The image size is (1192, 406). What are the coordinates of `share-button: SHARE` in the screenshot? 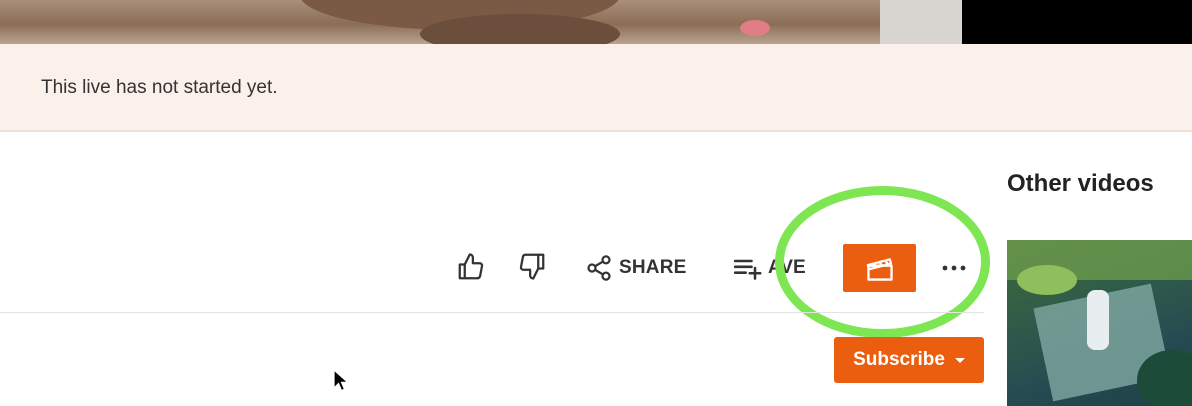 It's located at (636, 268).